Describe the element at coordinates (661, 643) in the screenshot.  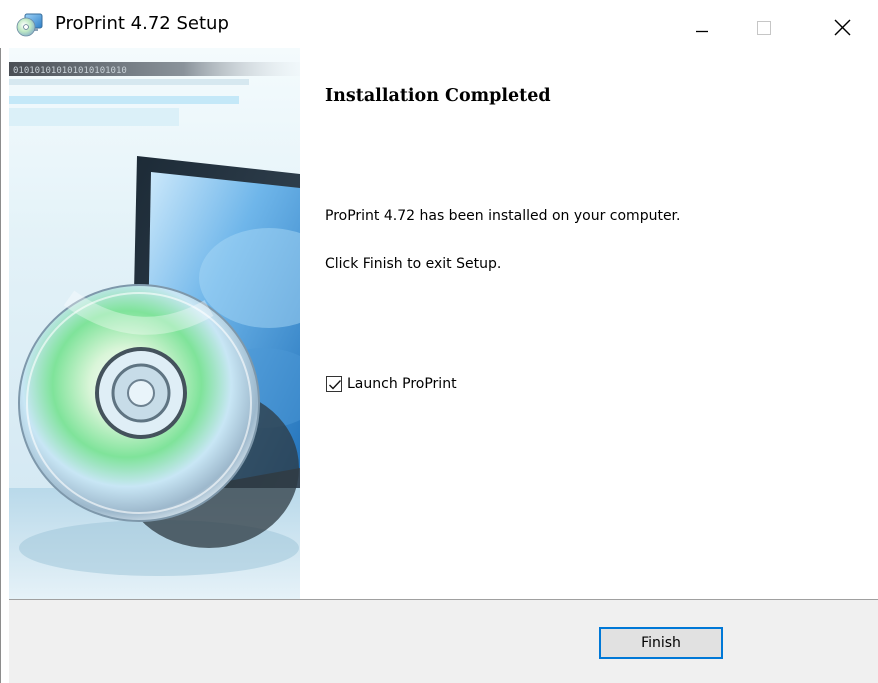
I see `finish-button: Finish` at that location.